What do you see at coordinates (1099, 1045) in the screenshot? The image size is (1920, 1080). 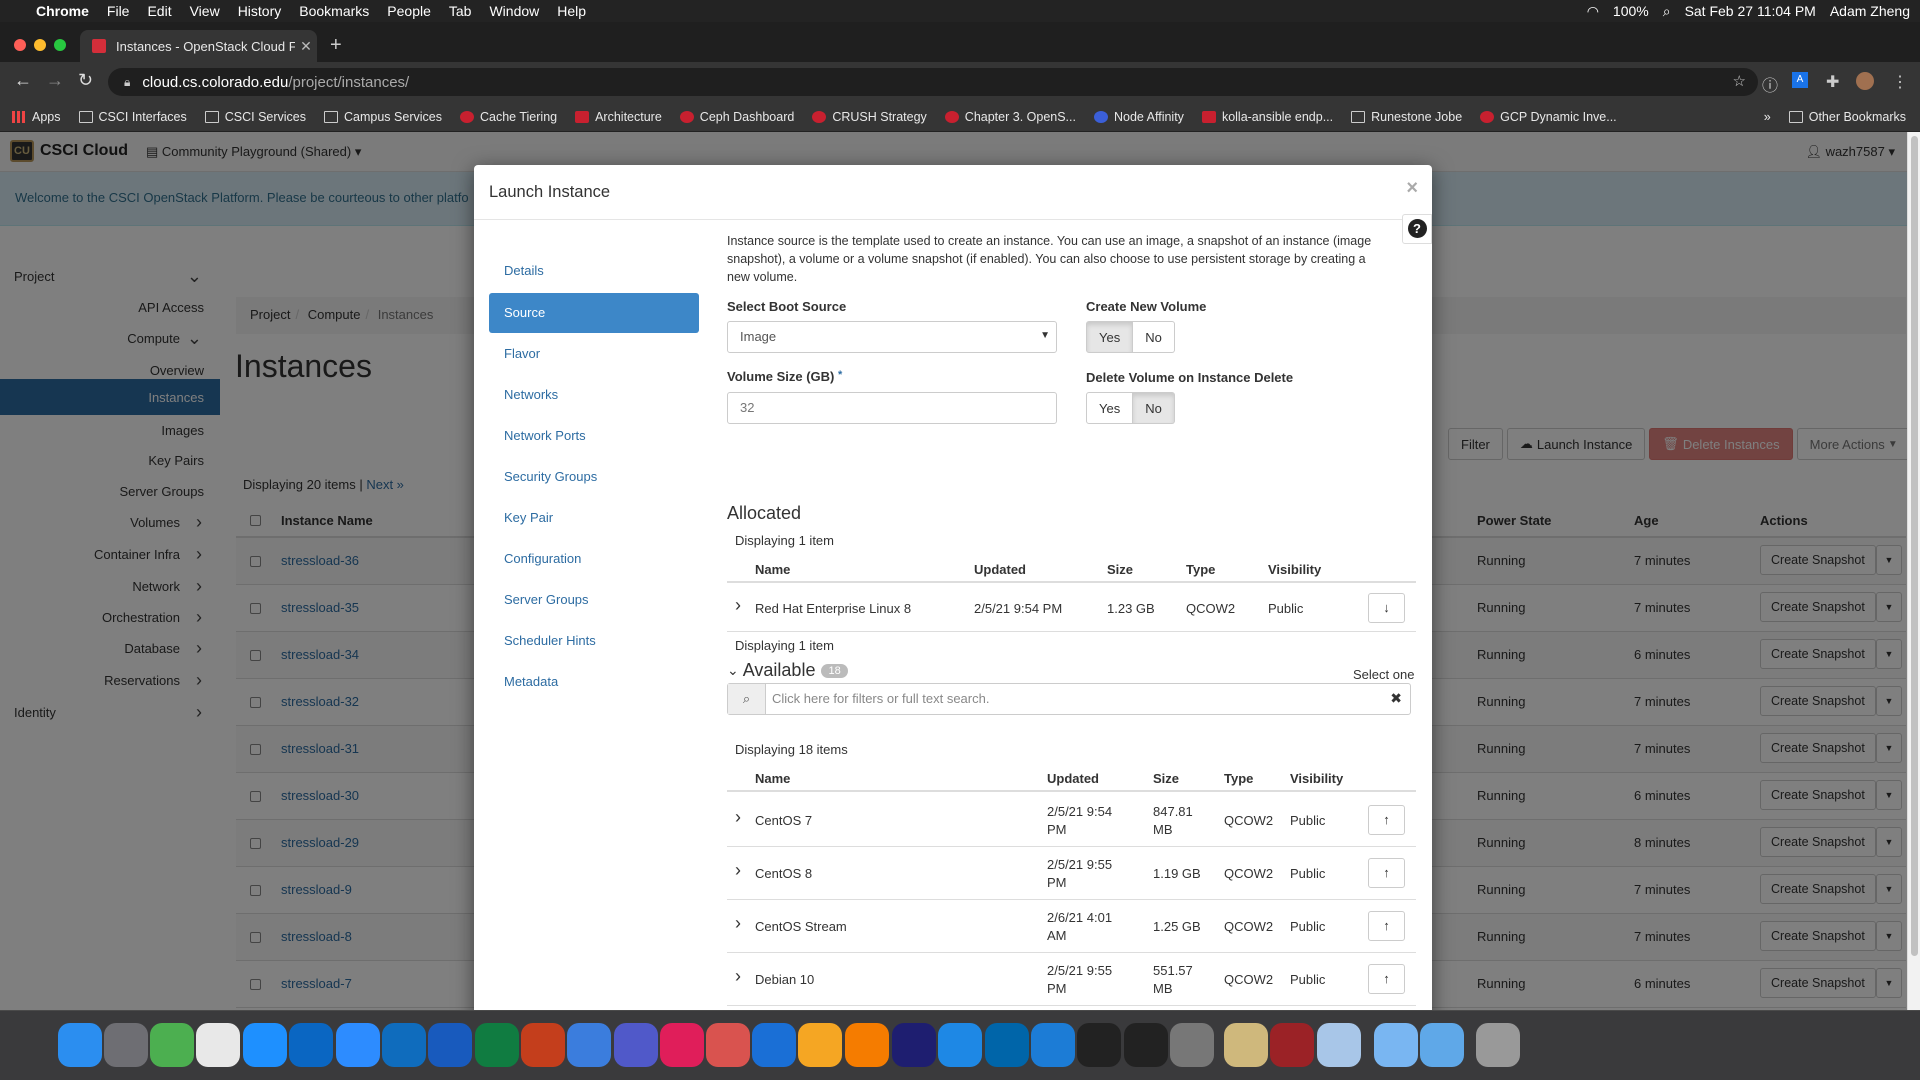 I see `activity-monitor-dock-icon` at bounding box center [1099, 1045].